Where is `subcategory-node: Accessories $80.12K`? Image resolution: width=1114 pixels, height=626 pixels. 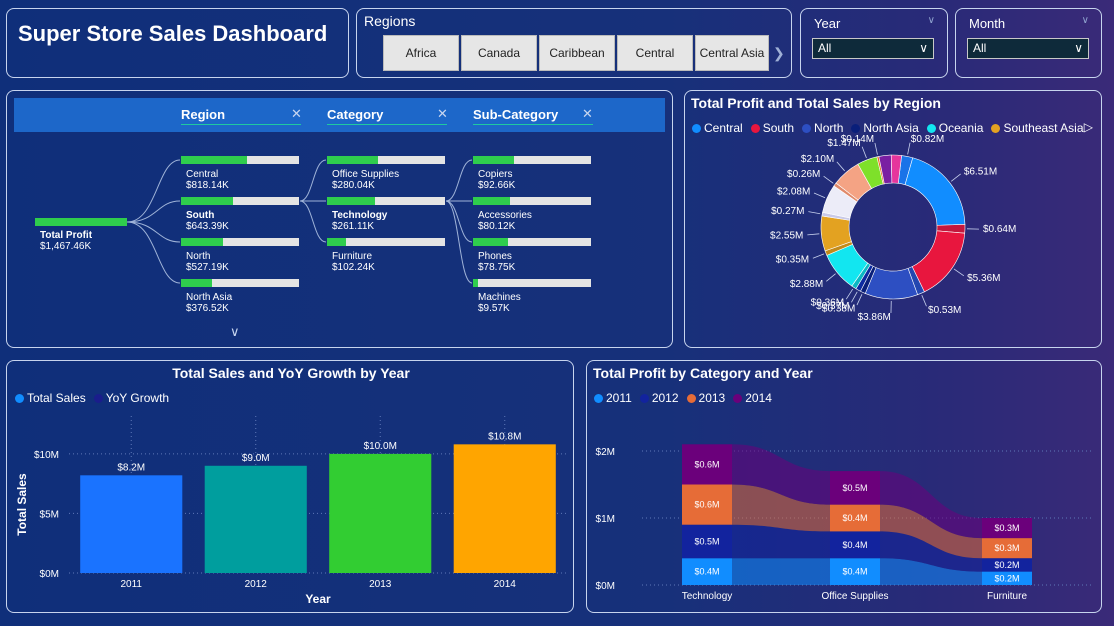
subcategory-node: Accessories $80.12K is located at coordinates (505, 221).